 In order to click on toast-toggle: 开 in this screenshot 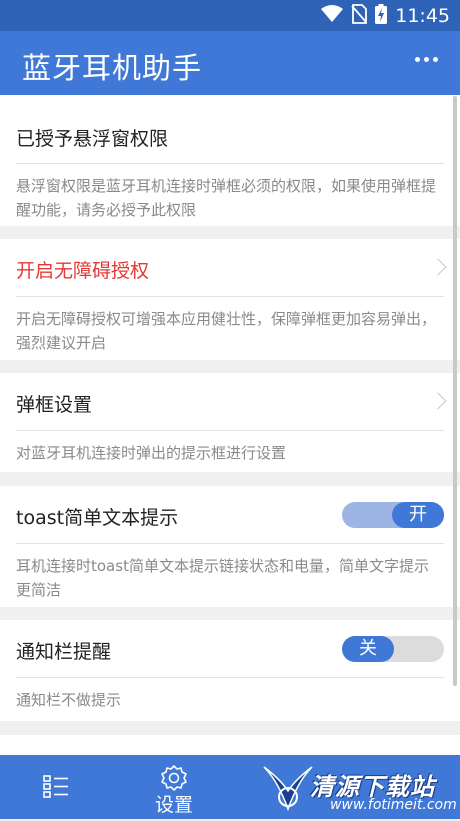, I will do `click(393, 515)`.